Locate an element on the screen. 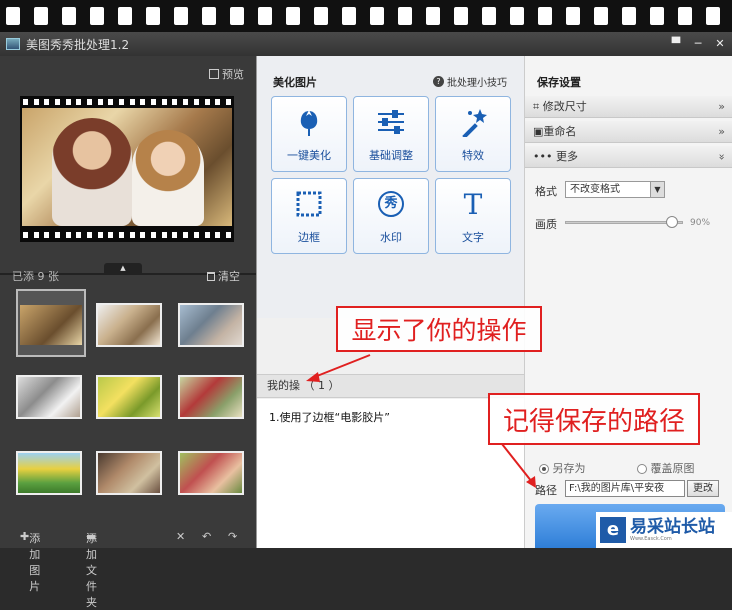  site-watermark: e 易采站长站 Www.Easck.Com is located at coordinates (664, 530).